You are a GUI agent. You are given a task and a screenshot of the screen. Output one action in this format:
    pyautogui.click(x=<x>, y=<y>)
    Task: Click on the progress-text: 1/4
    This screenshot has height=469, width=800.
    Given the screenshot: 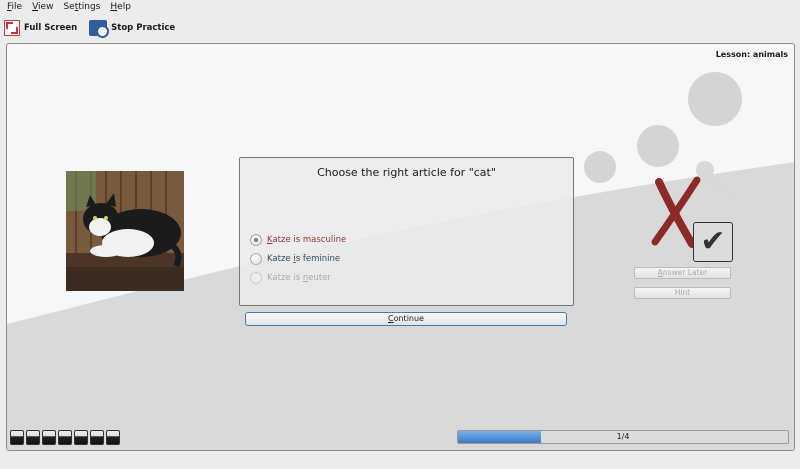 What is the action you would take?
    pyautogui.click(x=623, y=436)
    